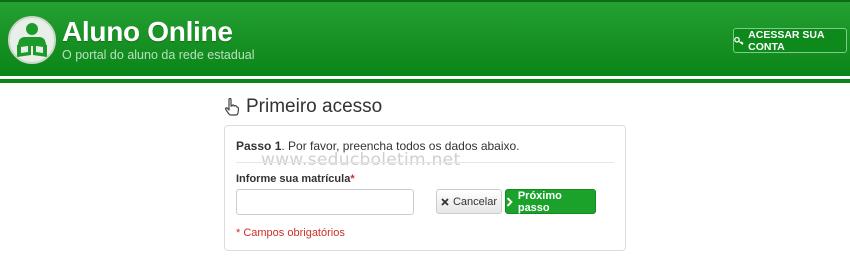  I want to click on cancel-label: Cancelar, so click(475, 201).